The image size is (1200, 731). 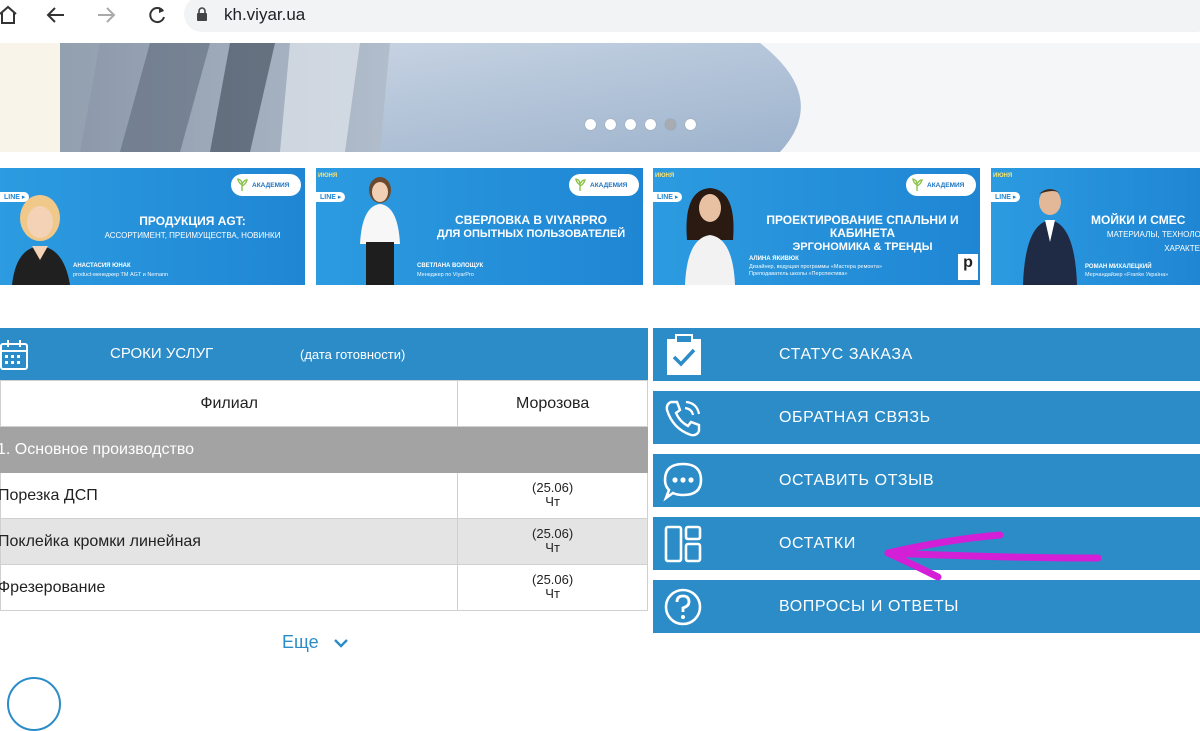 I want to click on online-badge: LINE ▸, so click(x=331, y=197).